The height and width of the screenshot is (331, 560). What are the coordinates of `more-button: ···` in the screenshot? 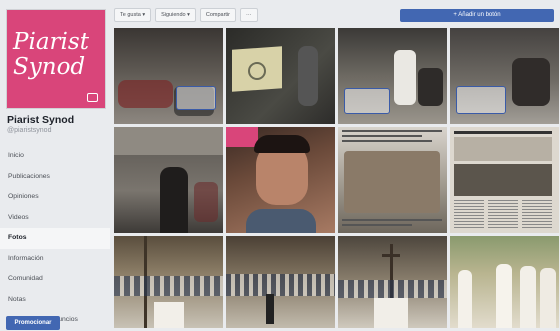 It's located at (249, 15).